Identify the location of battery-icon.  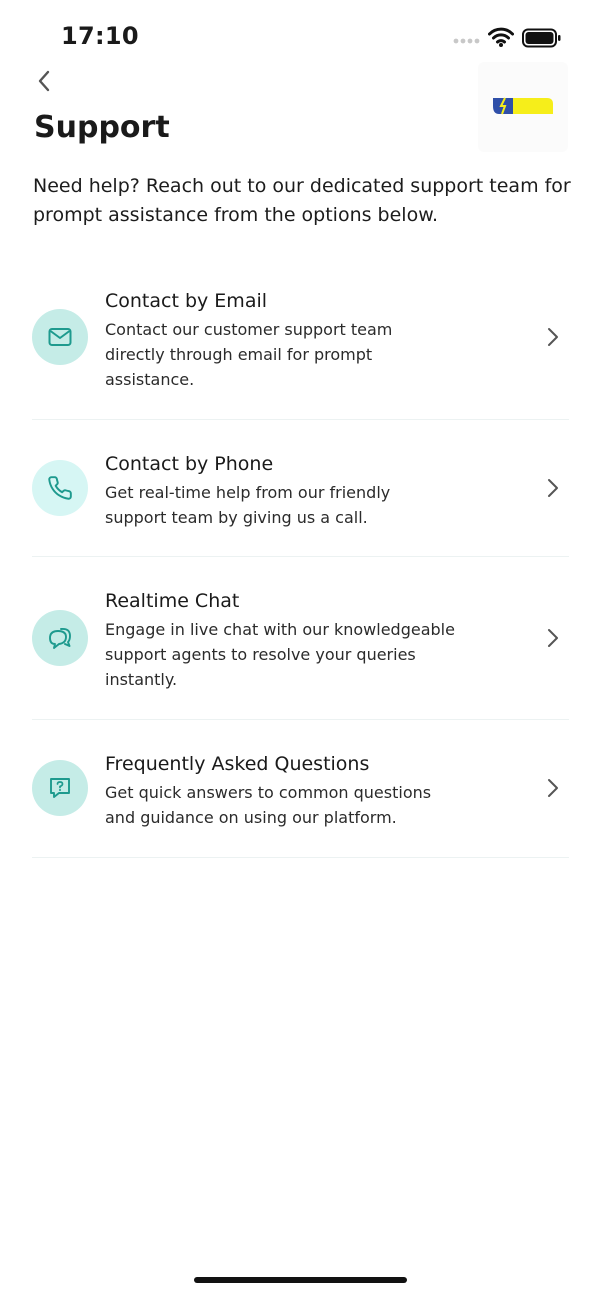
(541, 38).